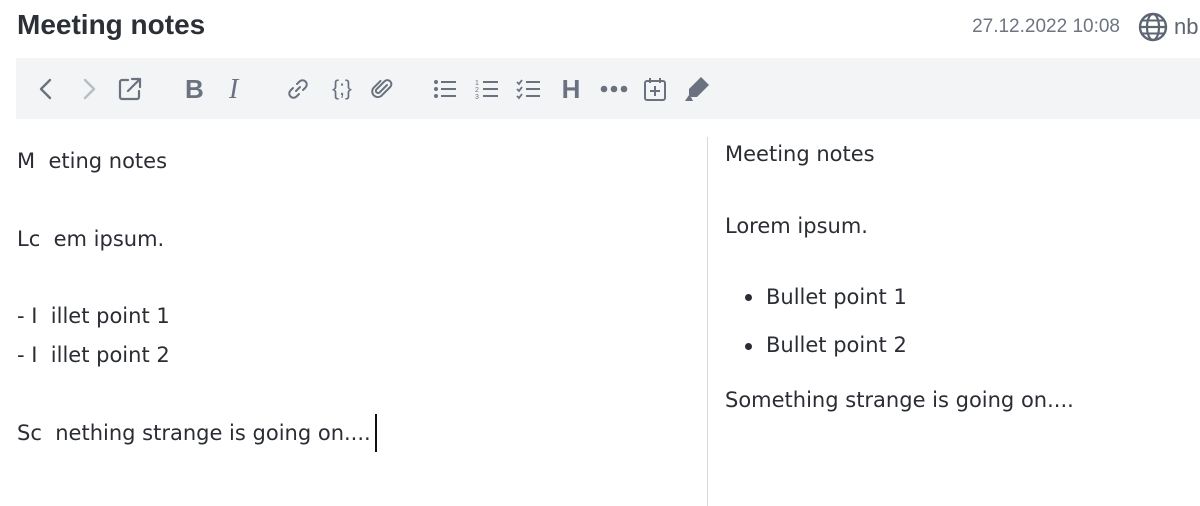  I want to click on language-selector: nb, so click(1186, 27).